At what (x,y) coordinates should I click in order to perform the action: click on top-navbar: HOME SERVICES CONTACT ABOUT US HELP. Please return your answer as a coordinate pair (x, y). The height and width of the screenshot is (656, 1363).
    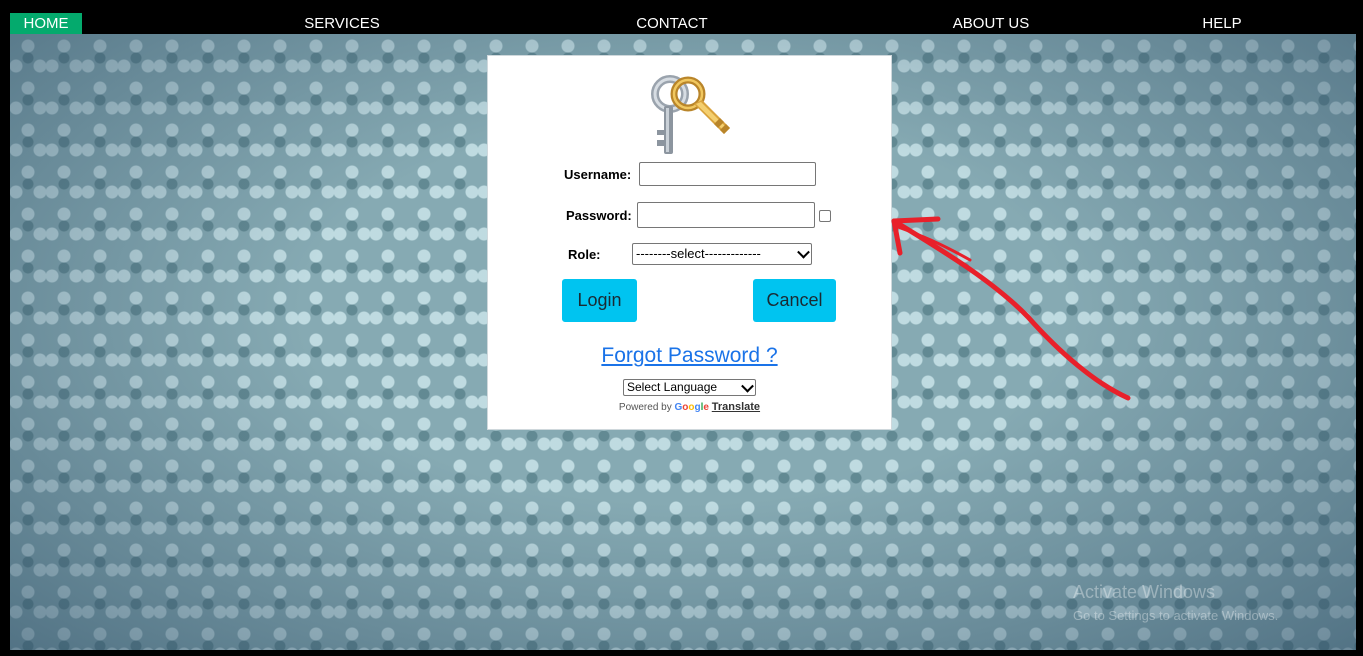
    Looking at the image, I should click on (683, 23).